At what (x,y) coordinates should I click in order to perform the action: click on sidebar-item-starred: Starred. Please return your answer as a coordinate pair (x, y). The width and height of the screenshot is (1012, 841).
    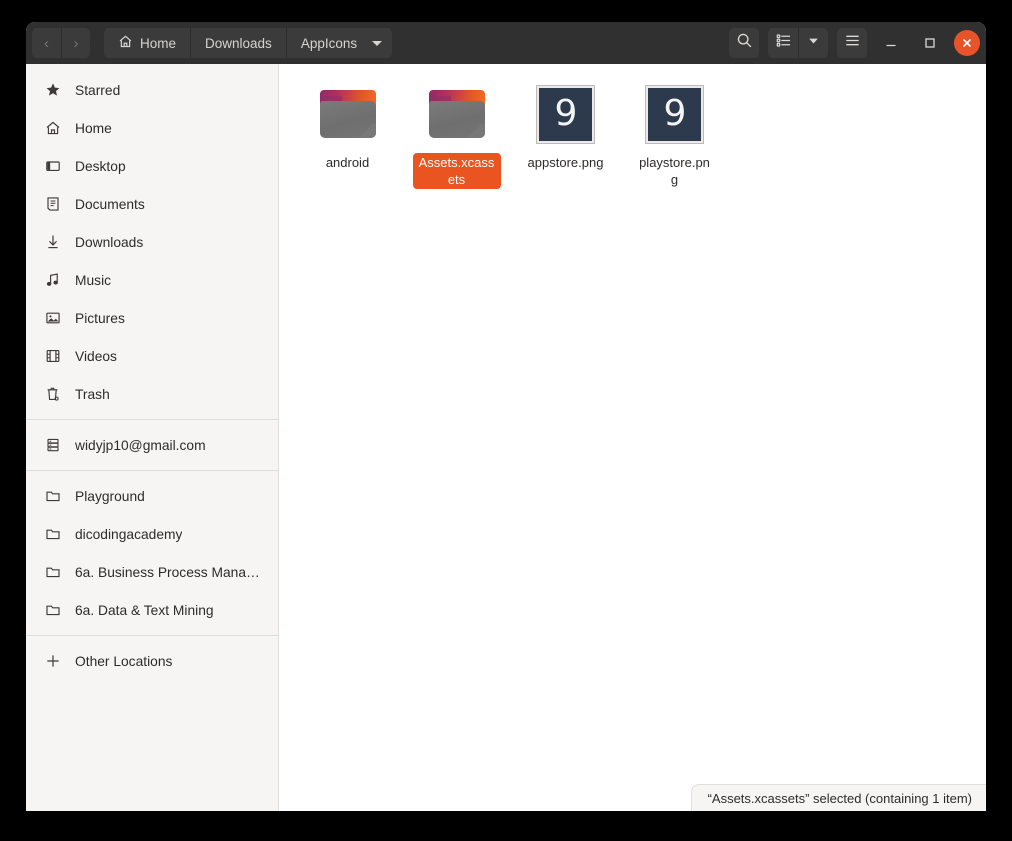
    Looking at the image, I should click on (152, 90).